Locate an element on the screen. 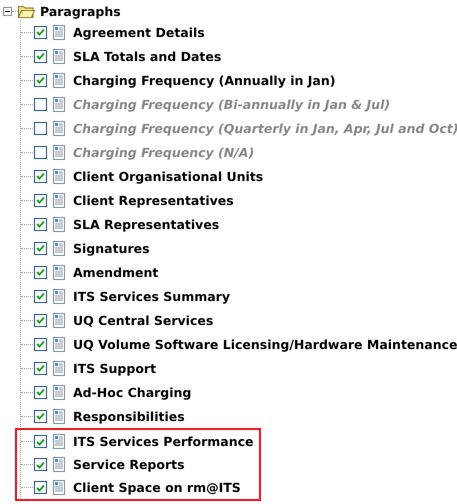 The width and height of the screenshot is (457, 504). tree-node-label: Paragraphs is located at coordinates (80, 11).